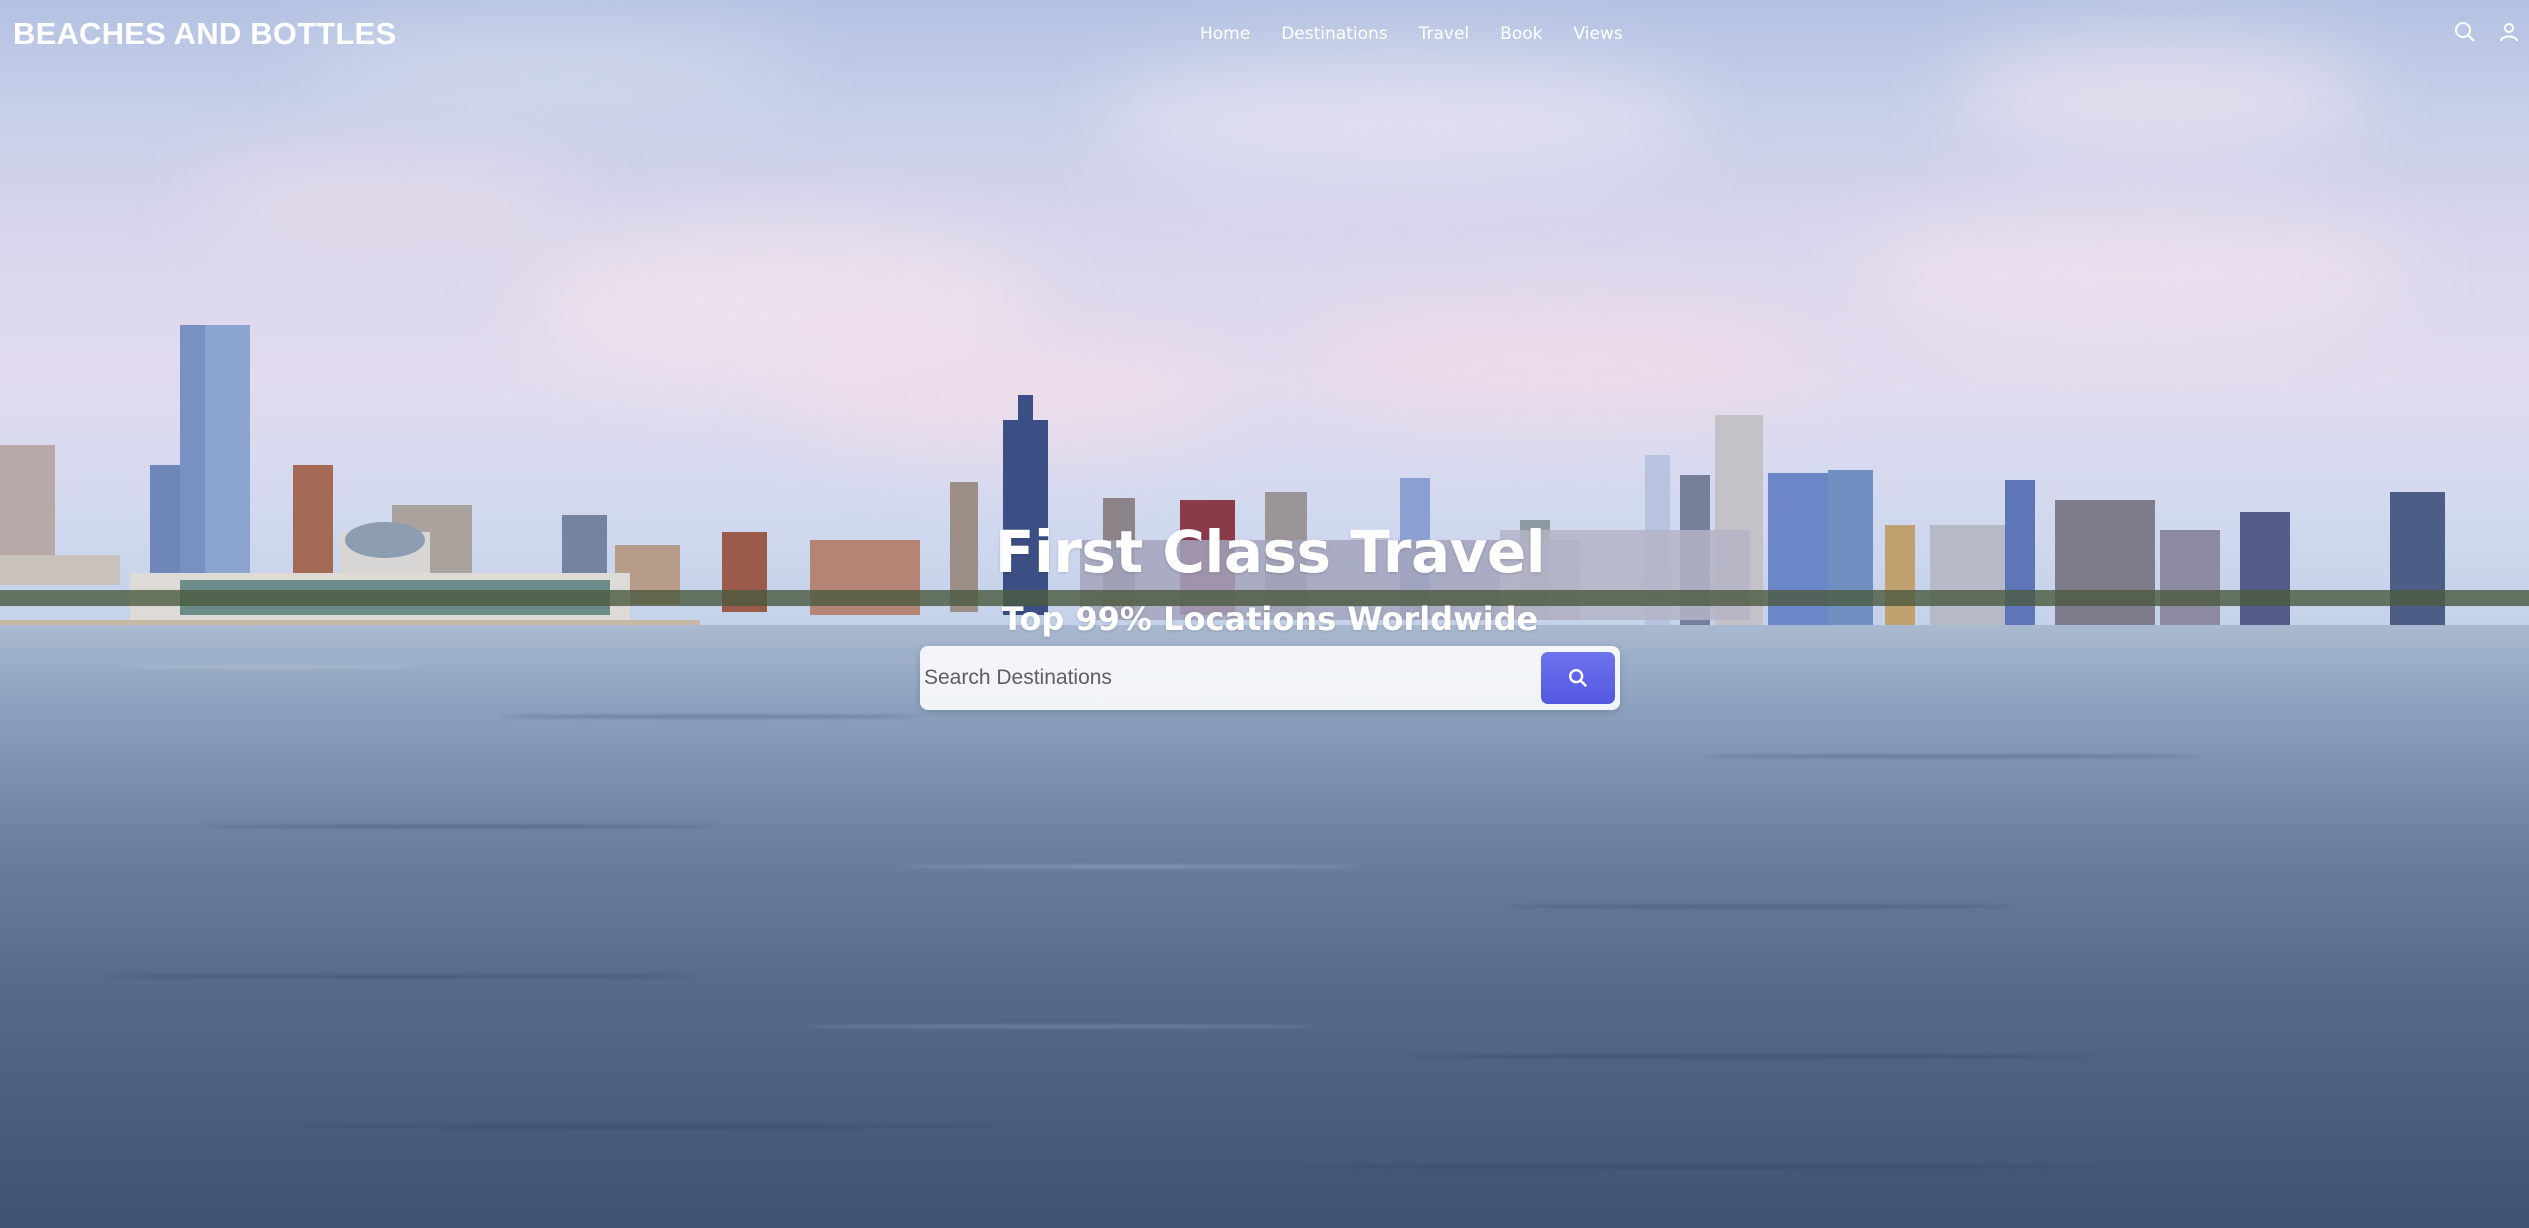 The width and height of the screenshot is (2529, 1228). What do you see at coordinates (2487, 32) in the screenshot?
I see `header-icons` at bounding box center [2487, 32].